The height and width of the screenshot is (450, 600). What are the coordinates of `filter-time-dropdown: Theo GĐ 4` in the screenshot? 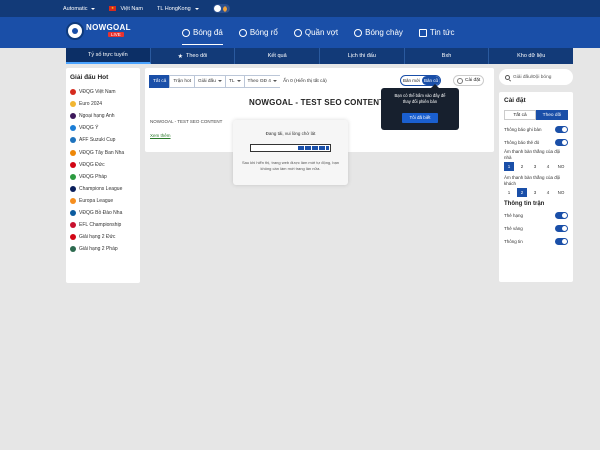 It's located at (262, 81).